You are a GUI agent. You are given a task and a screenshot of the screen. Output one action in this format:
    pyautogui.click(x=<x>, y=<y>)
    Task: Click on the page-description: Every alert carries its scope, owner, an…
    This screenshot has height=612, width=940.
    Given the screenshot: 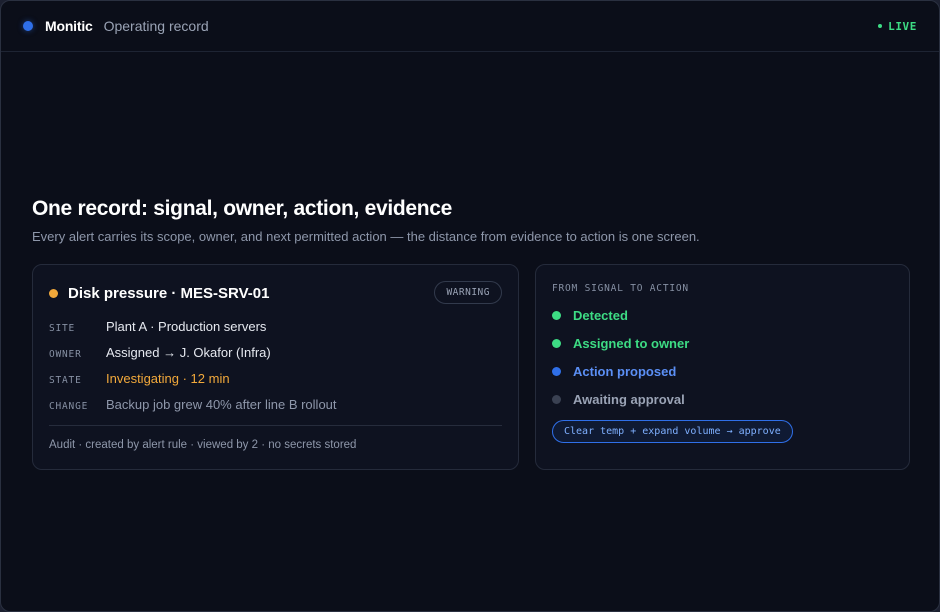 What is the action you would take?
    pyautogui.click(x=366, y=236)
    